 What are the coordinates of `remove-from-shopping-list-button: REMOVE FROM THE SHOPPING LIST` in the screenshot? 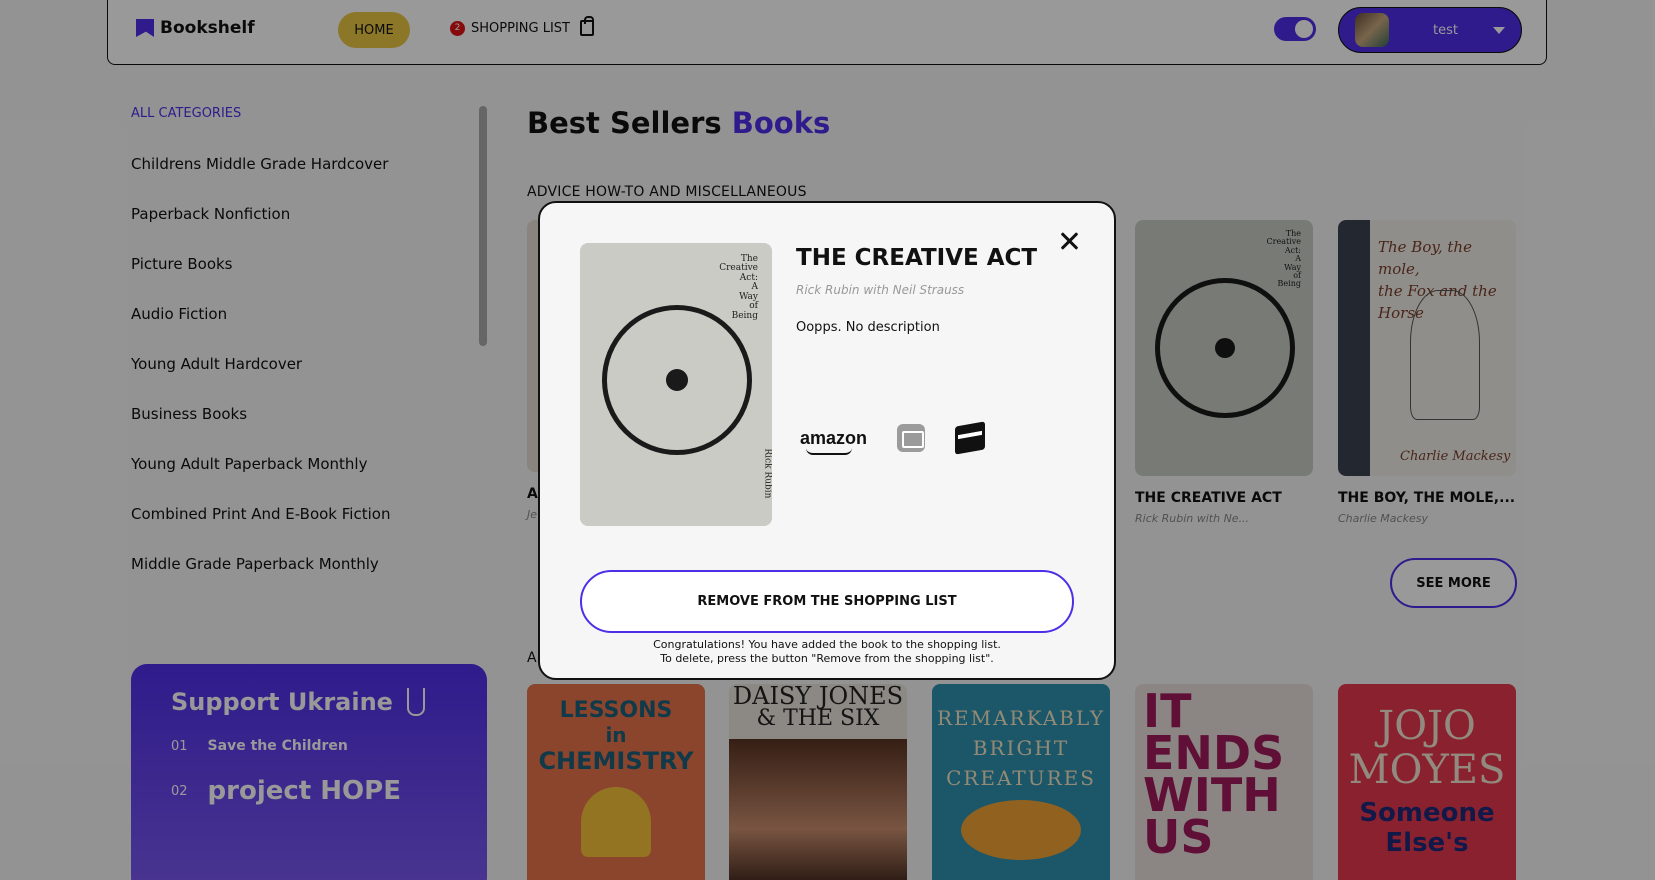 It's located at (827, 601).